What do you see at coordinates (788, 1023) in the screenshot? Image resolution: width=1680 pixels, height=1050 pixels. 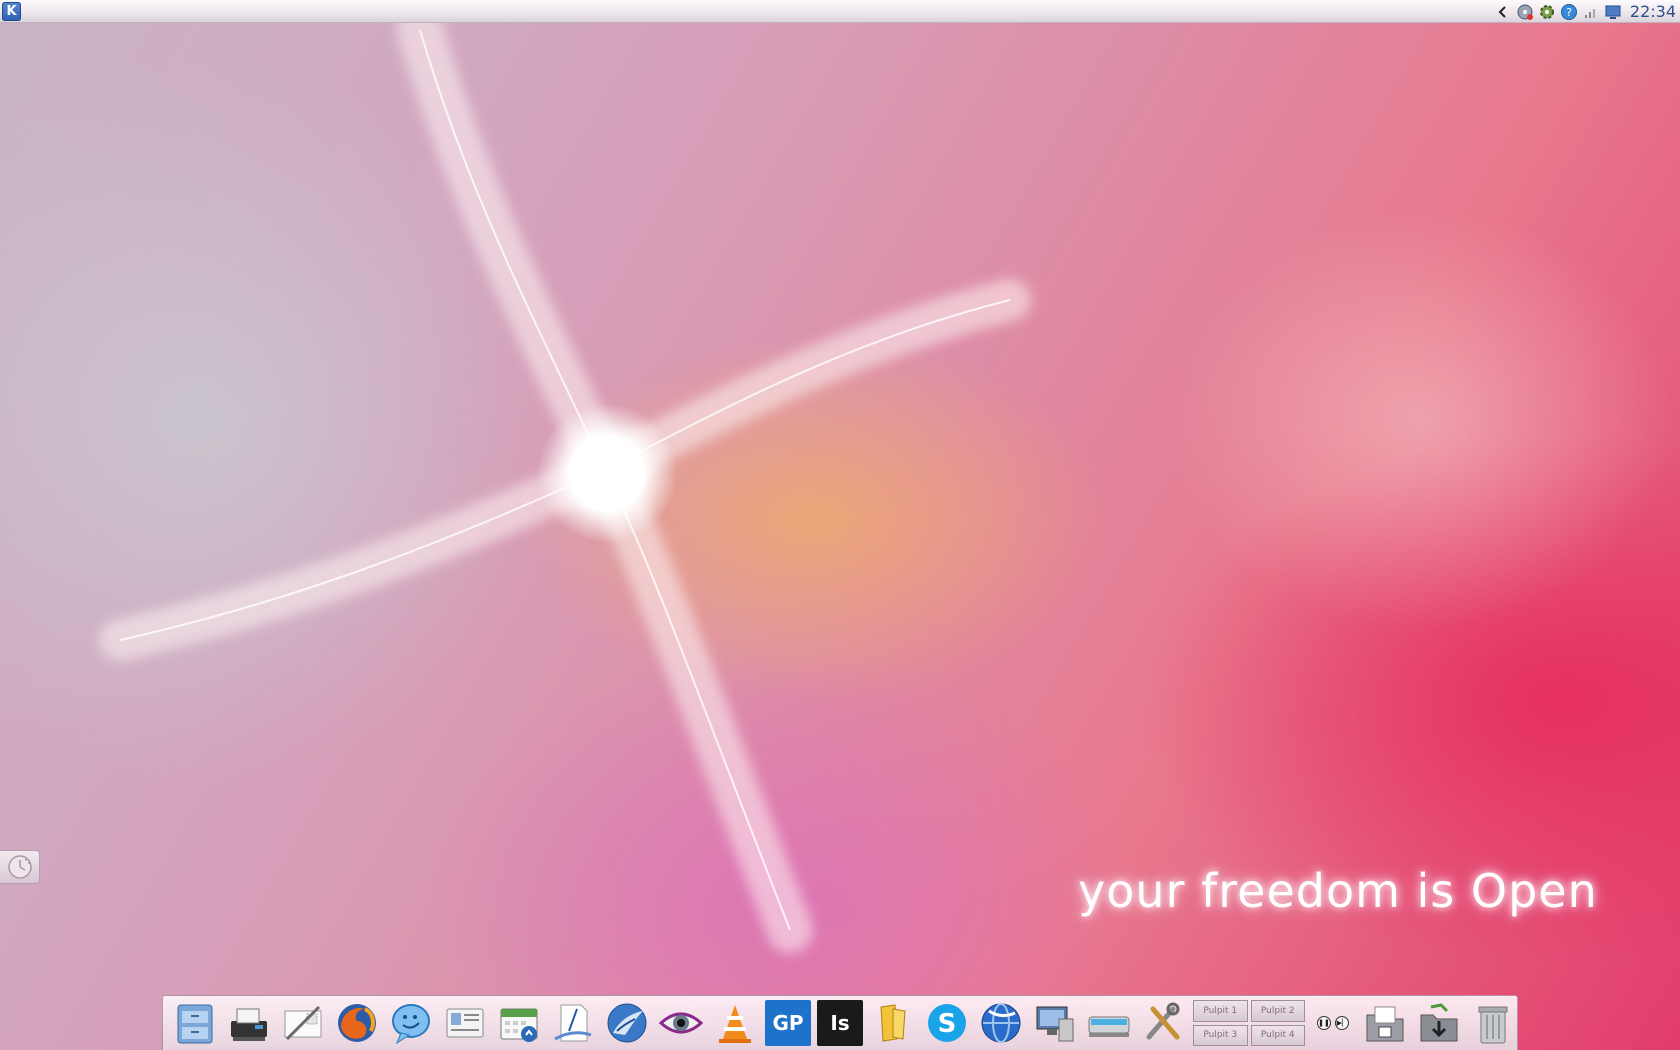 I see `gp-icon: GP` at bounding box center [788, 1023].